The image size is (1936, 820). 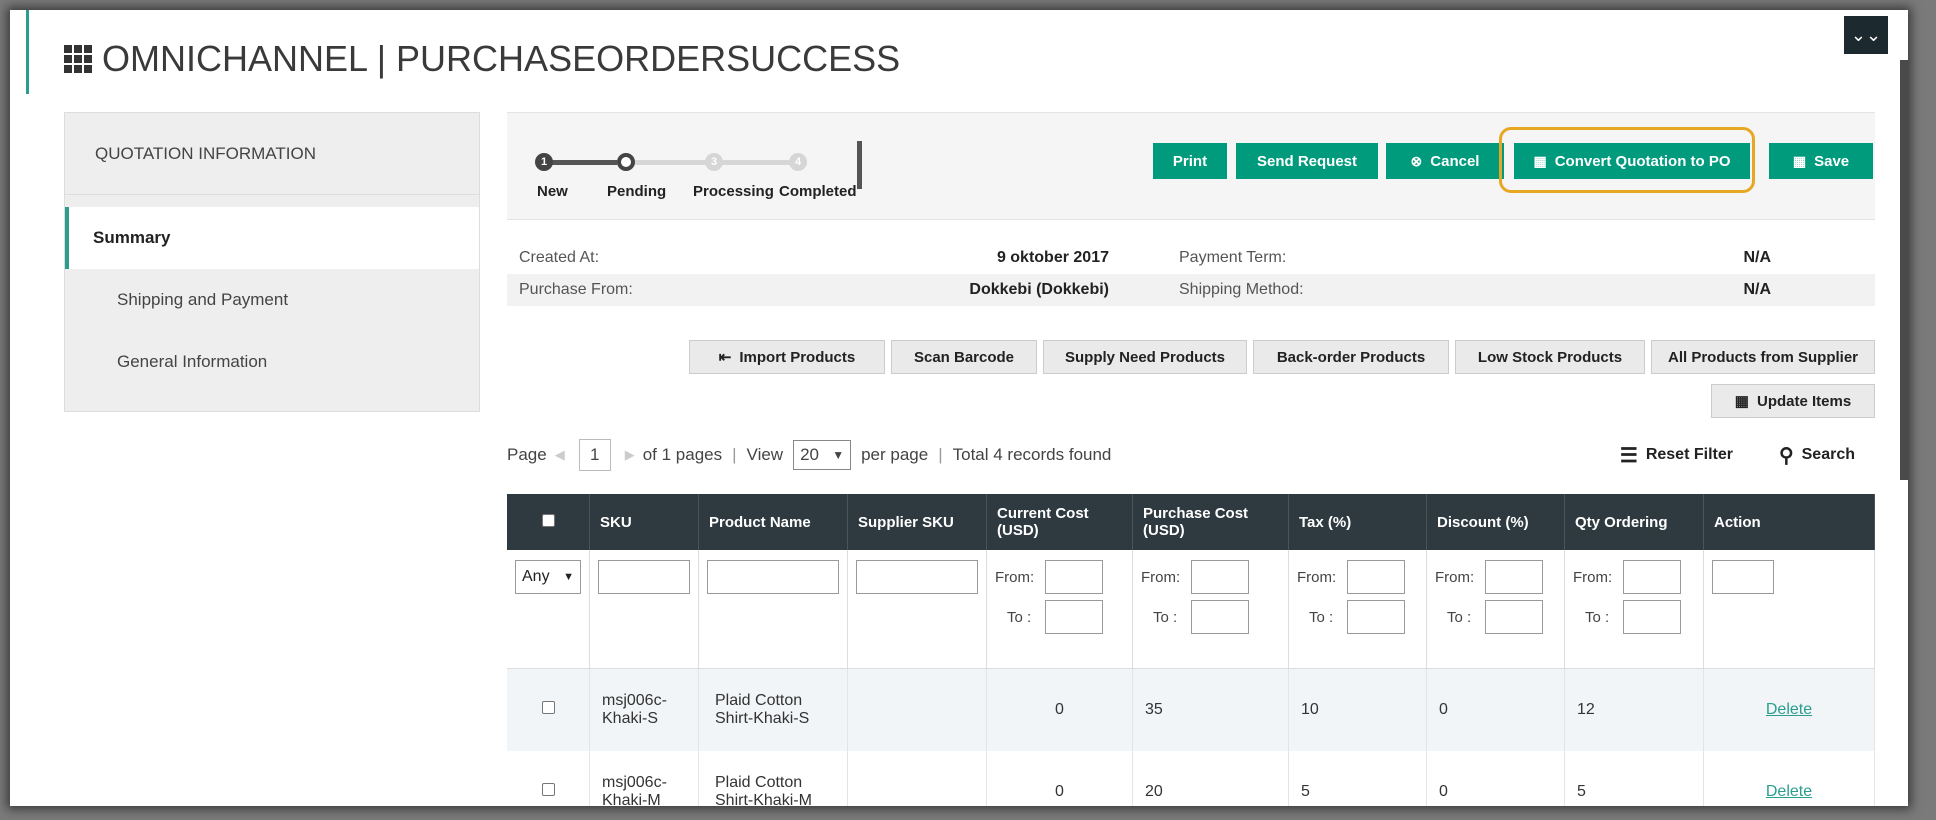 I want to click on status-stepper: 1 3 4 New Pending Processing Completed, so click(x=696, y=179).